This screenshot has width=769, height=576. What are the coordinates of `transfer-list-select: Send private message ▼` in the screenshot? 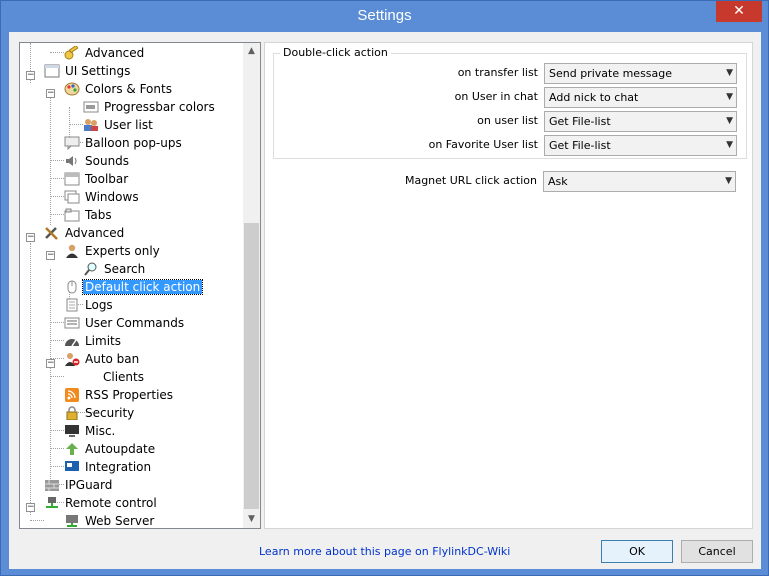 It's located at (640, 73).